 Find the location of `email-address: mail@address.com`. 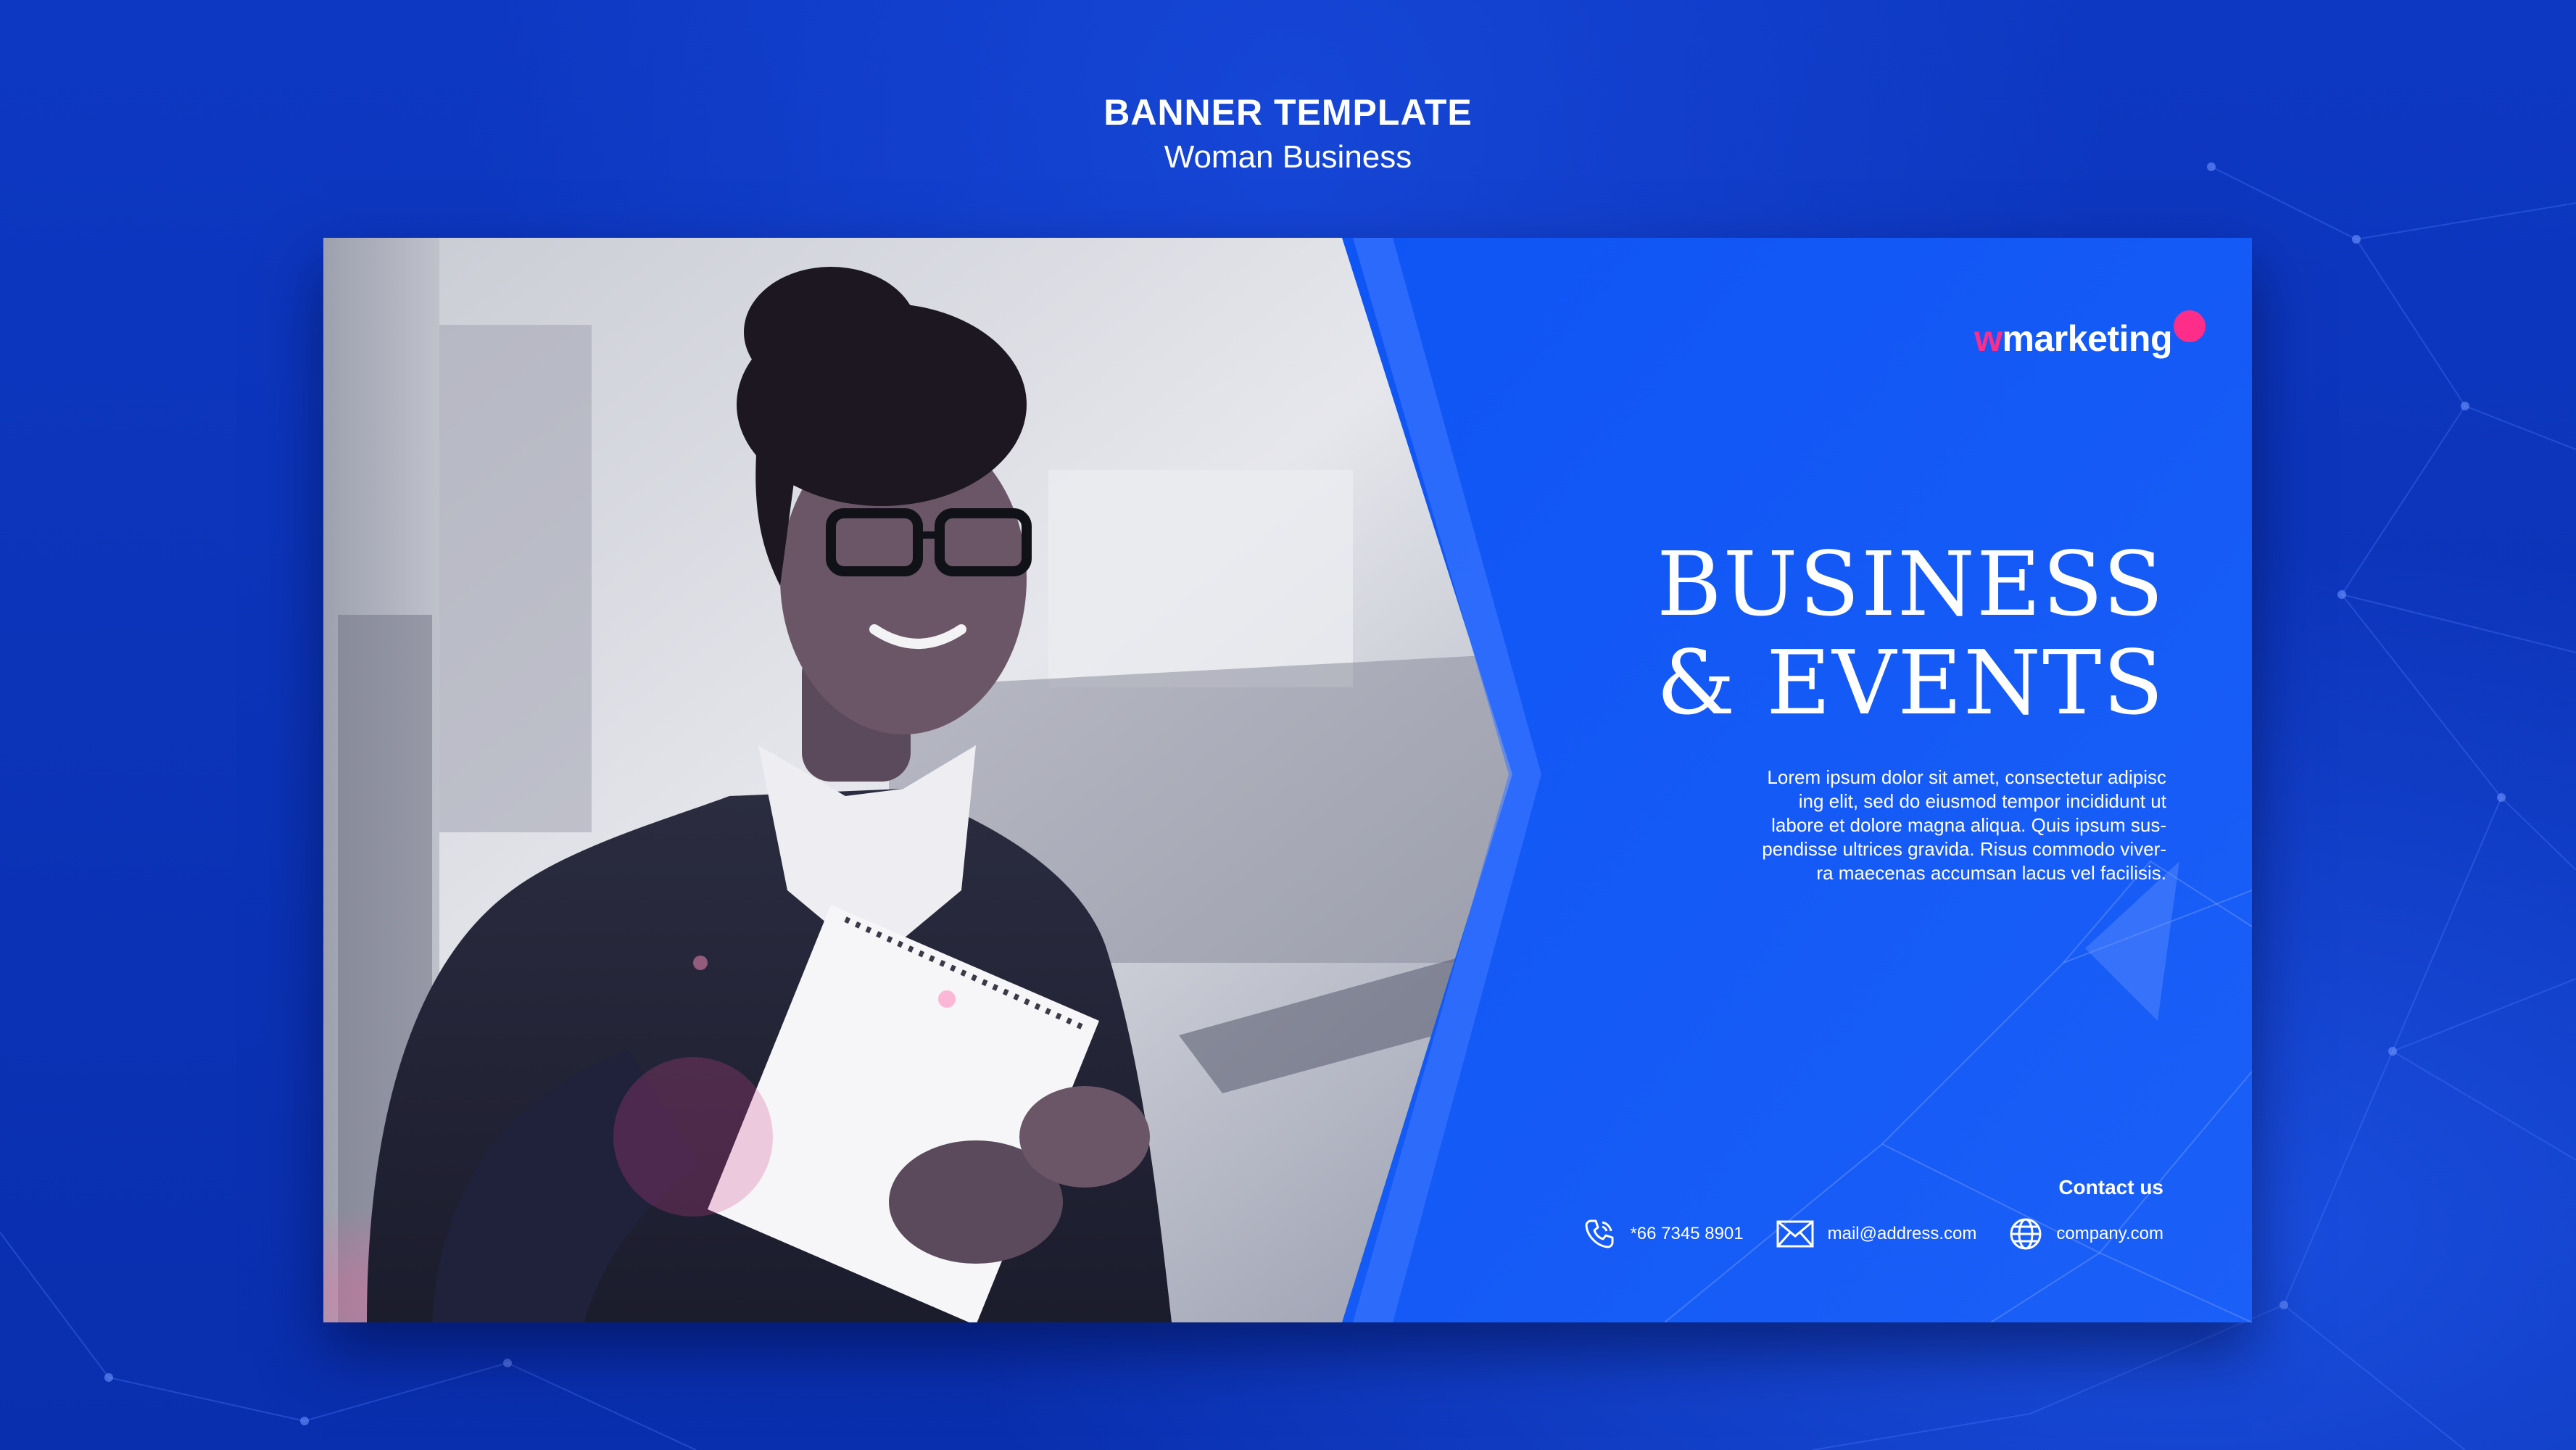

email-address: mail@address.com is located at coordinates (1902, 1233).